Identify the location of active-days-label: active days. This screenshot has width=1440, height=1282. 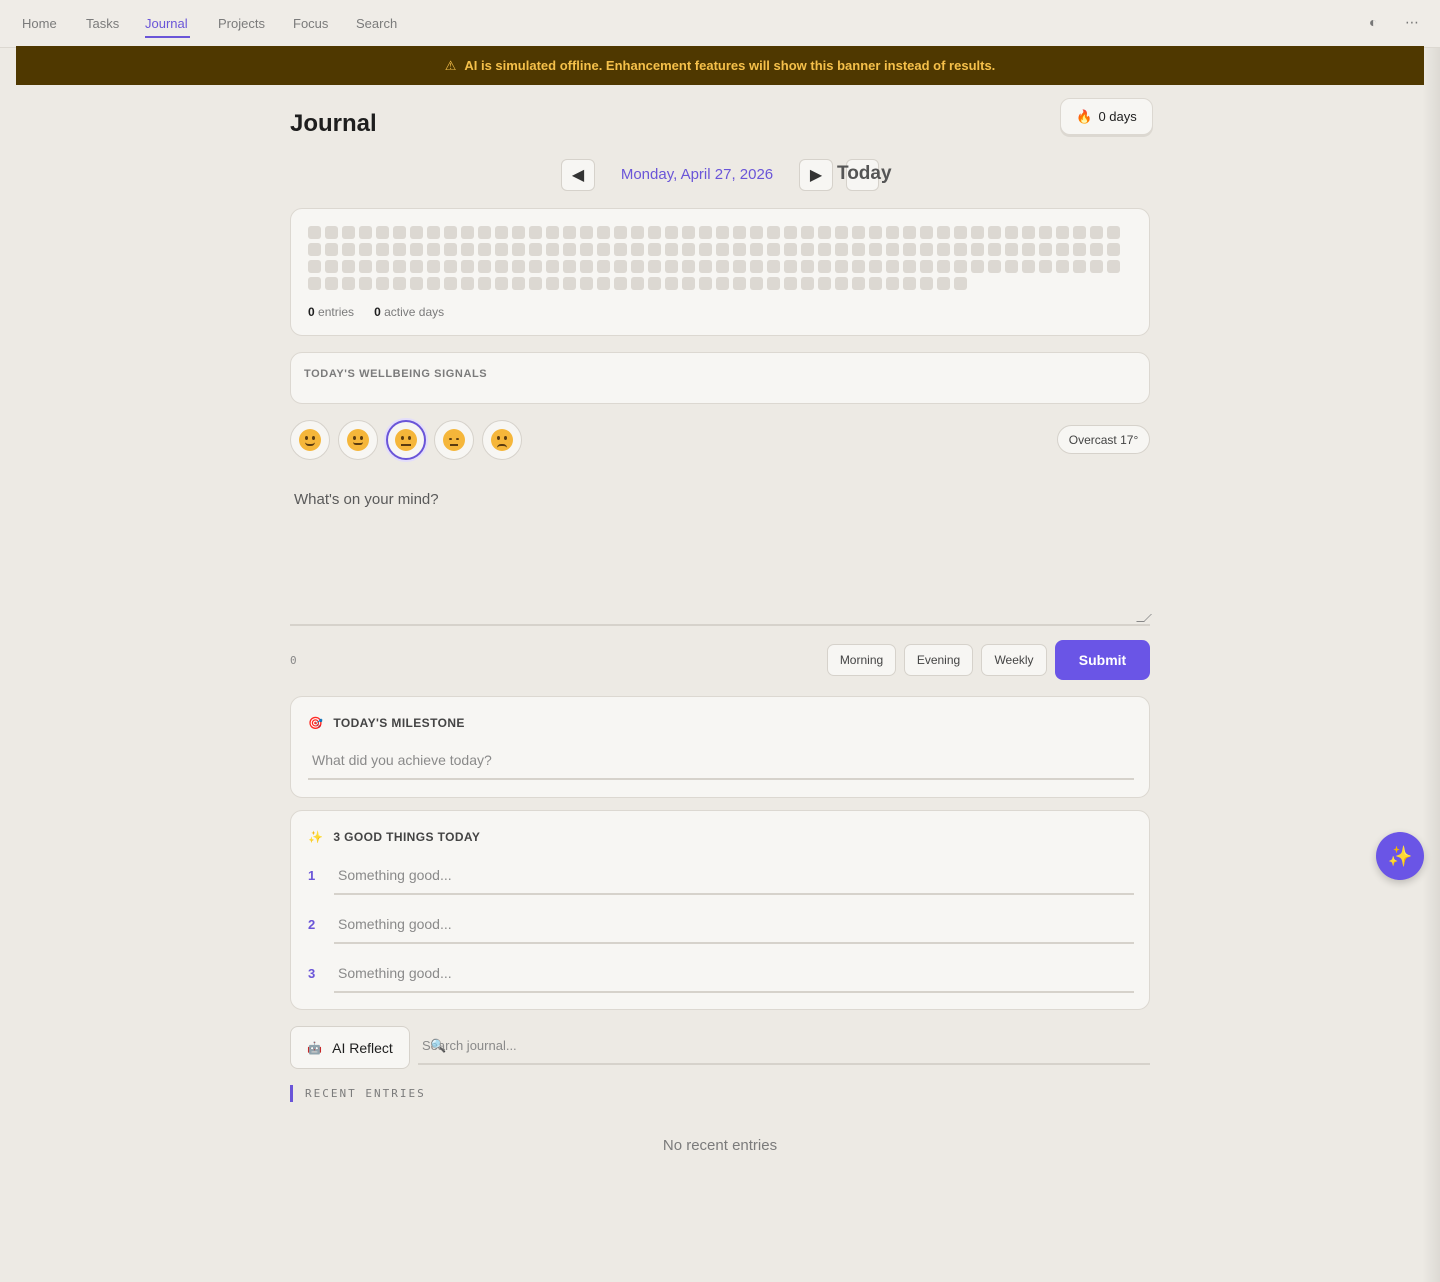
(414, 312).